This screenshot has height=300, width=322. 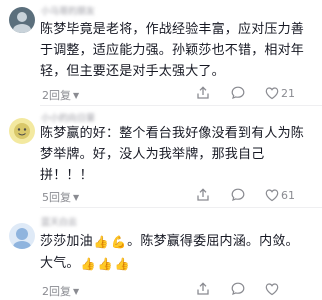 I want to click on comment-actions: 5回复 ▼ 61, so click(x=178, y=196).